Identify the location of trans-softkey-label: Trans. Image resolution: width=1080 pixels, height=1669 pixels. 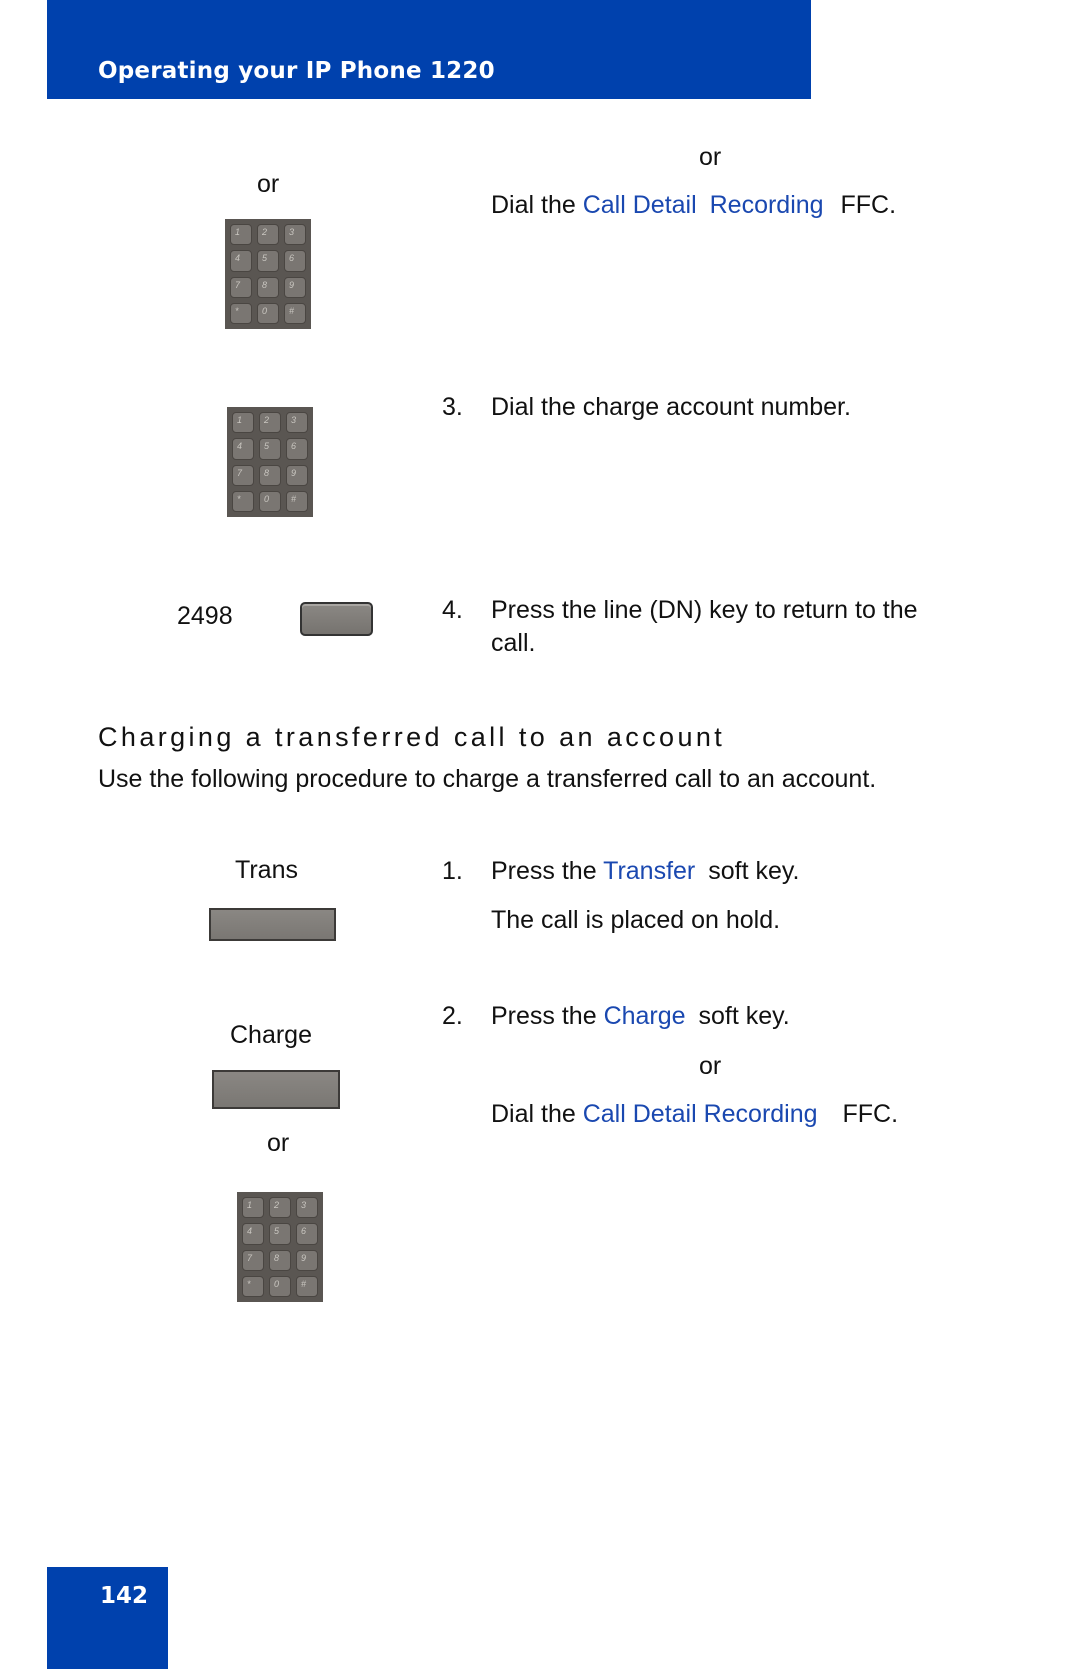
(266, 870).